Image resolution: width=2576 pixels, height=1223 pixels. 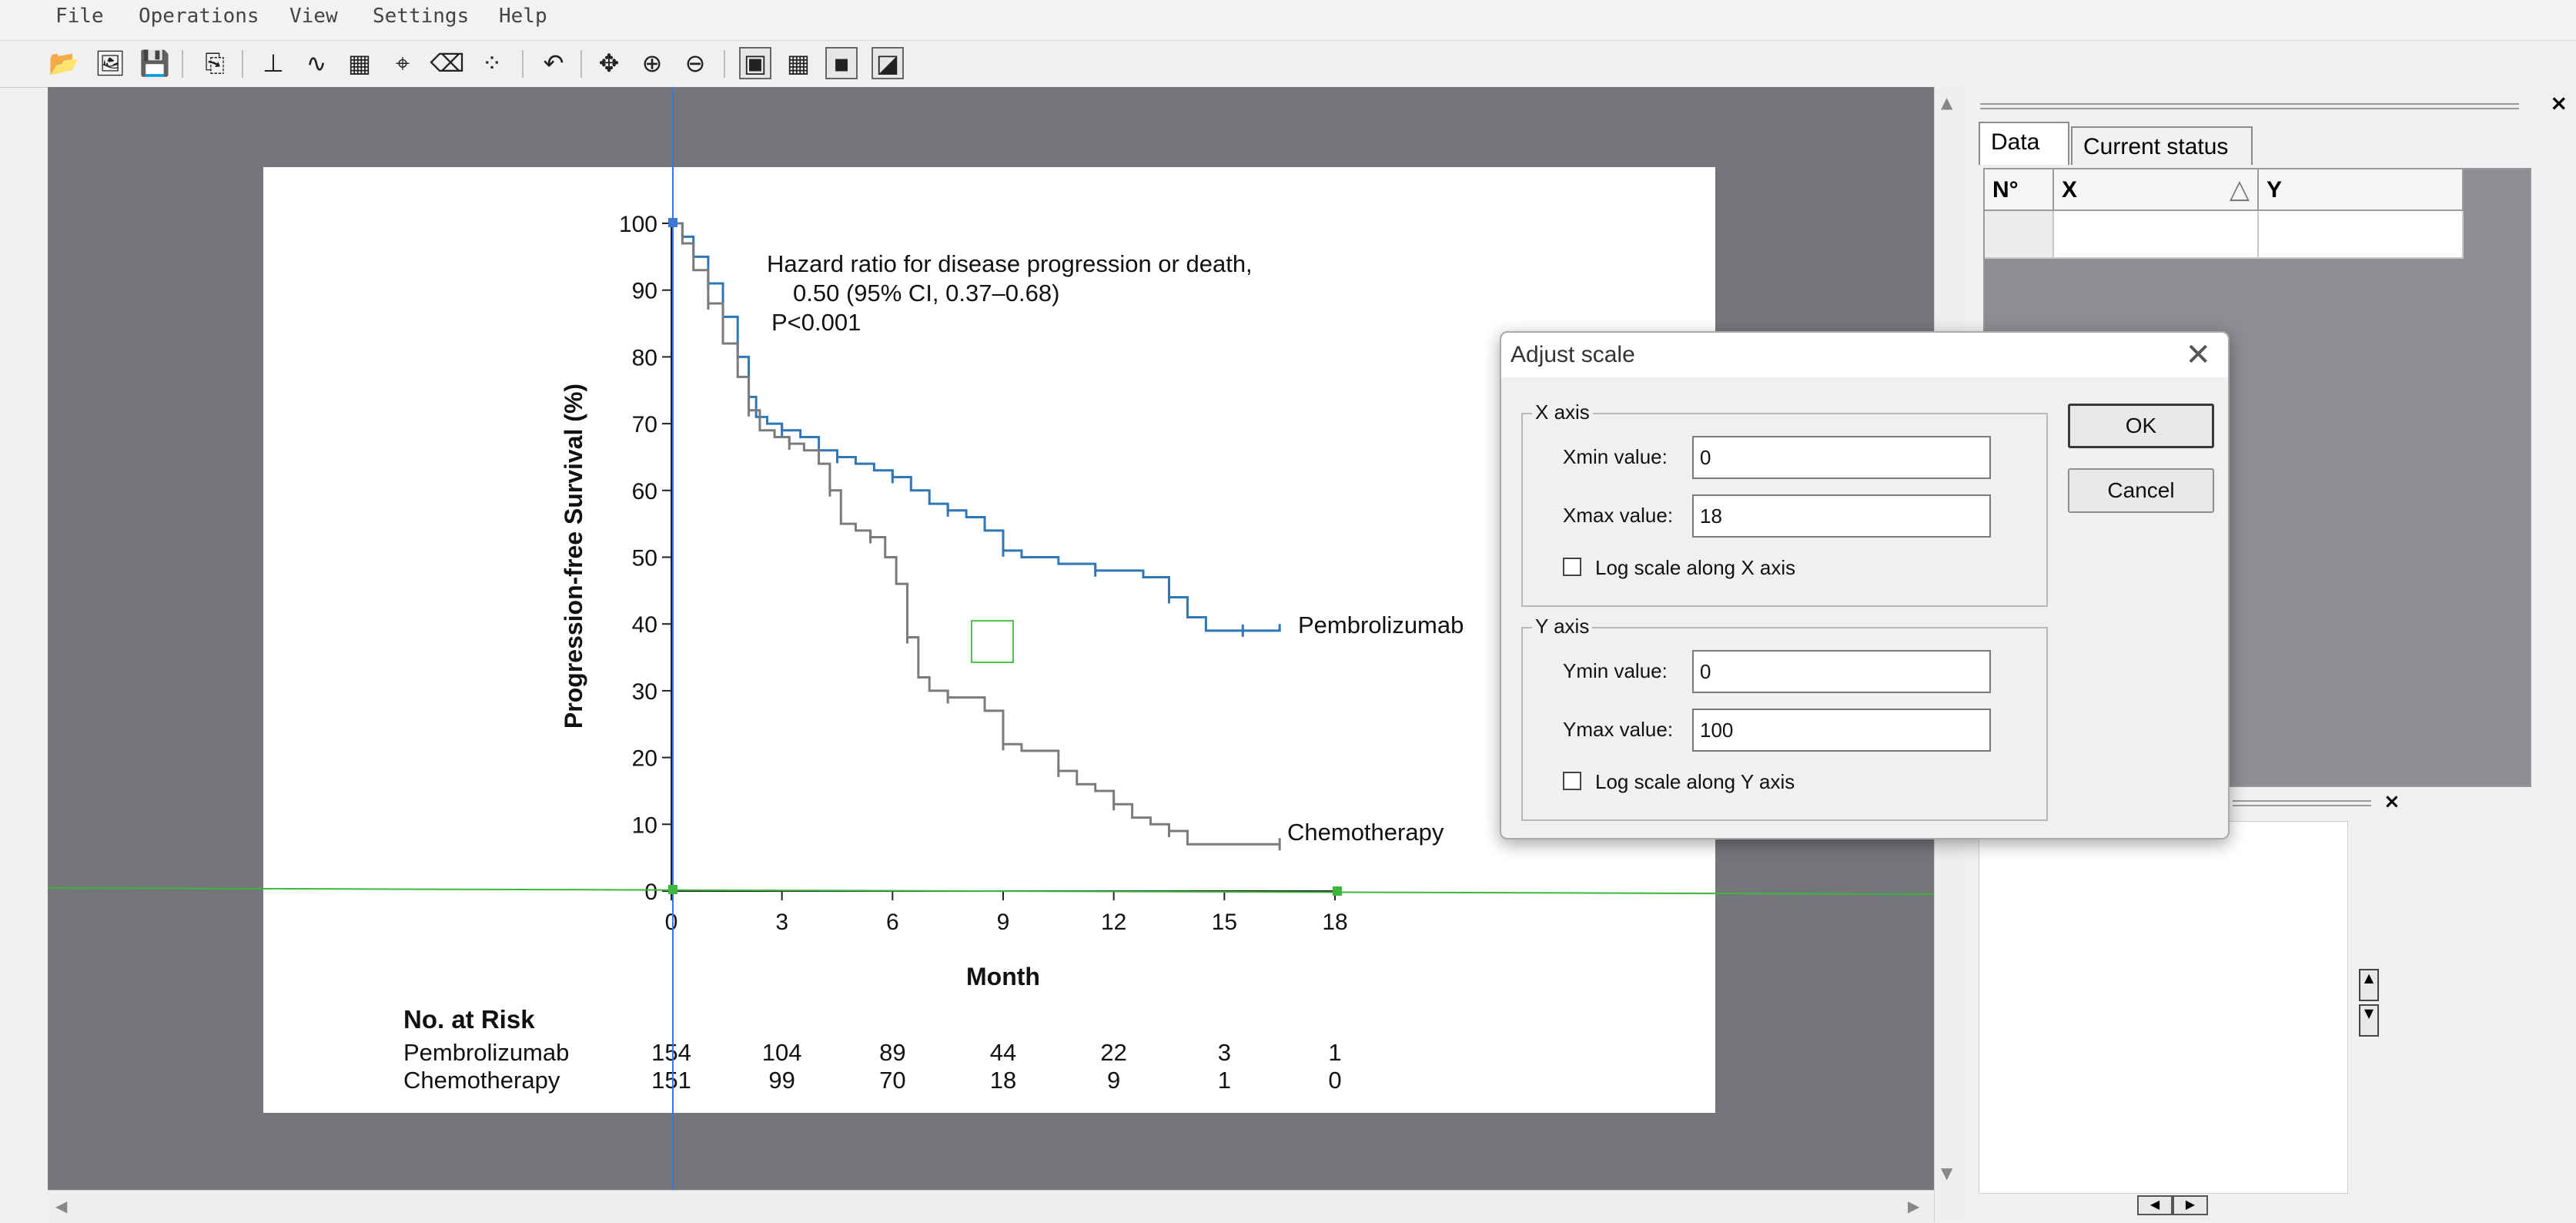 I want to click on menu-help: Help, so click(x=523, y=16).